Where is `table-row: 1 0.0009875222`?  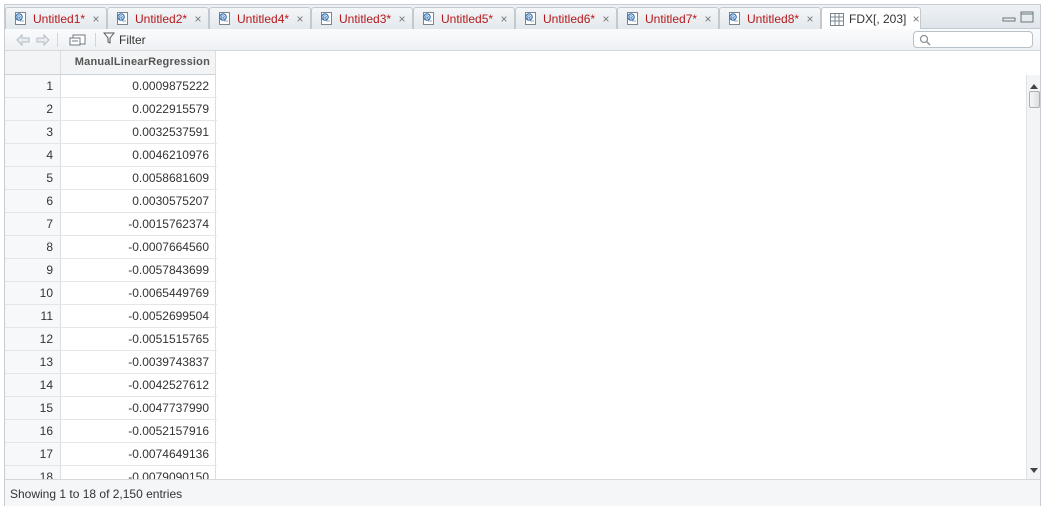 table-row: 1 0.0009875222 is located at coordinates (111, 86).